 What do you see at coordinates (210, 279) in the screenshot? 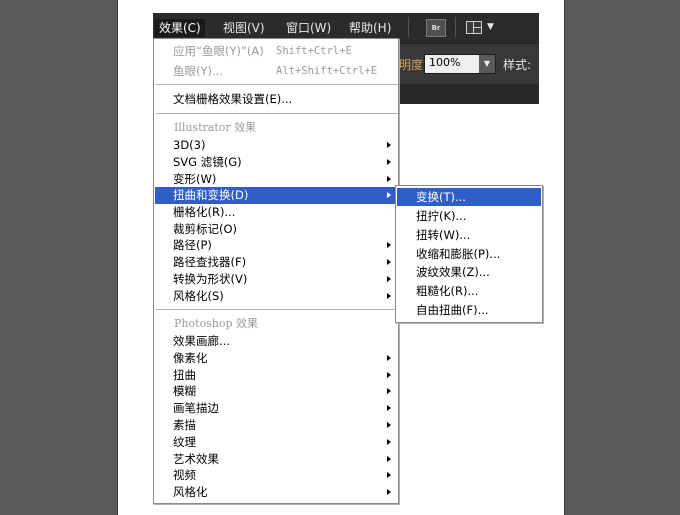
I see `menu-item-label: 转换为形状(V)` at bounding box center [210, 279].